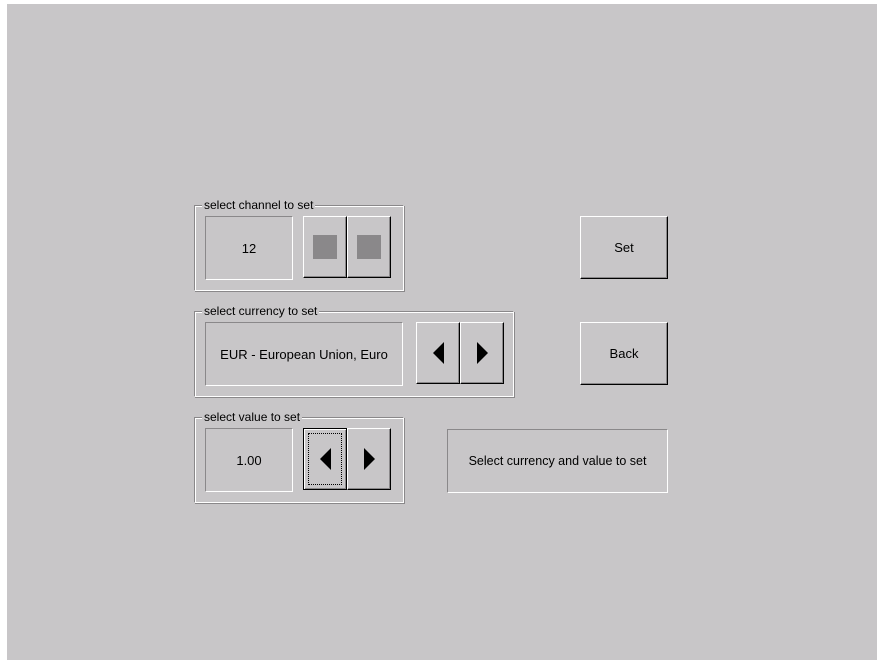 Image resolution: width=877 pixels, height=660 pixels. I want to click on channel-display: 12, so click(249, 248).